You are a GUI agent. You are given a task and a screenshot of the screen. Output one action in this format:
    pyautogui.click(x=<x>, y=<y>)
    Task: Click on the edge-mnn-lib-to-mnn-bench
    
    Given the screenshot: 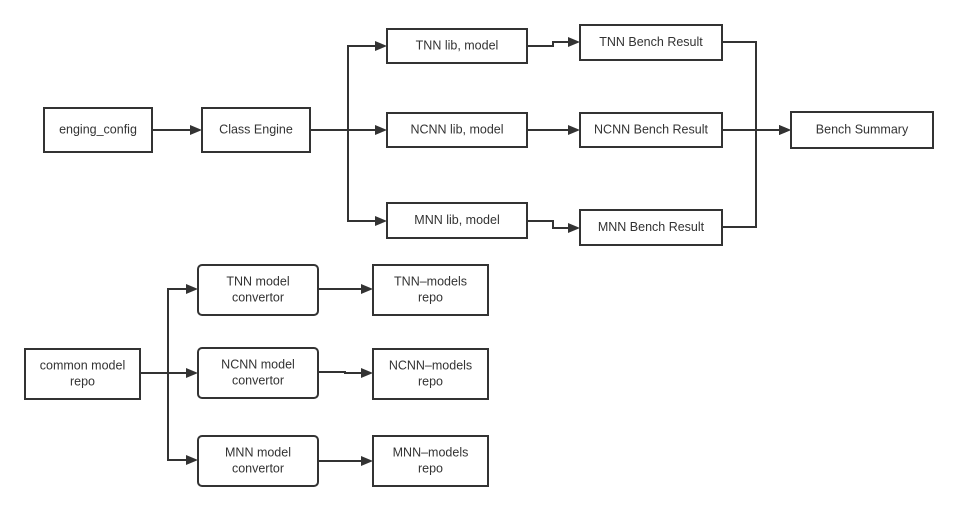 What is the action you would take?
    pyautogui.click(x=553, y=226)
    